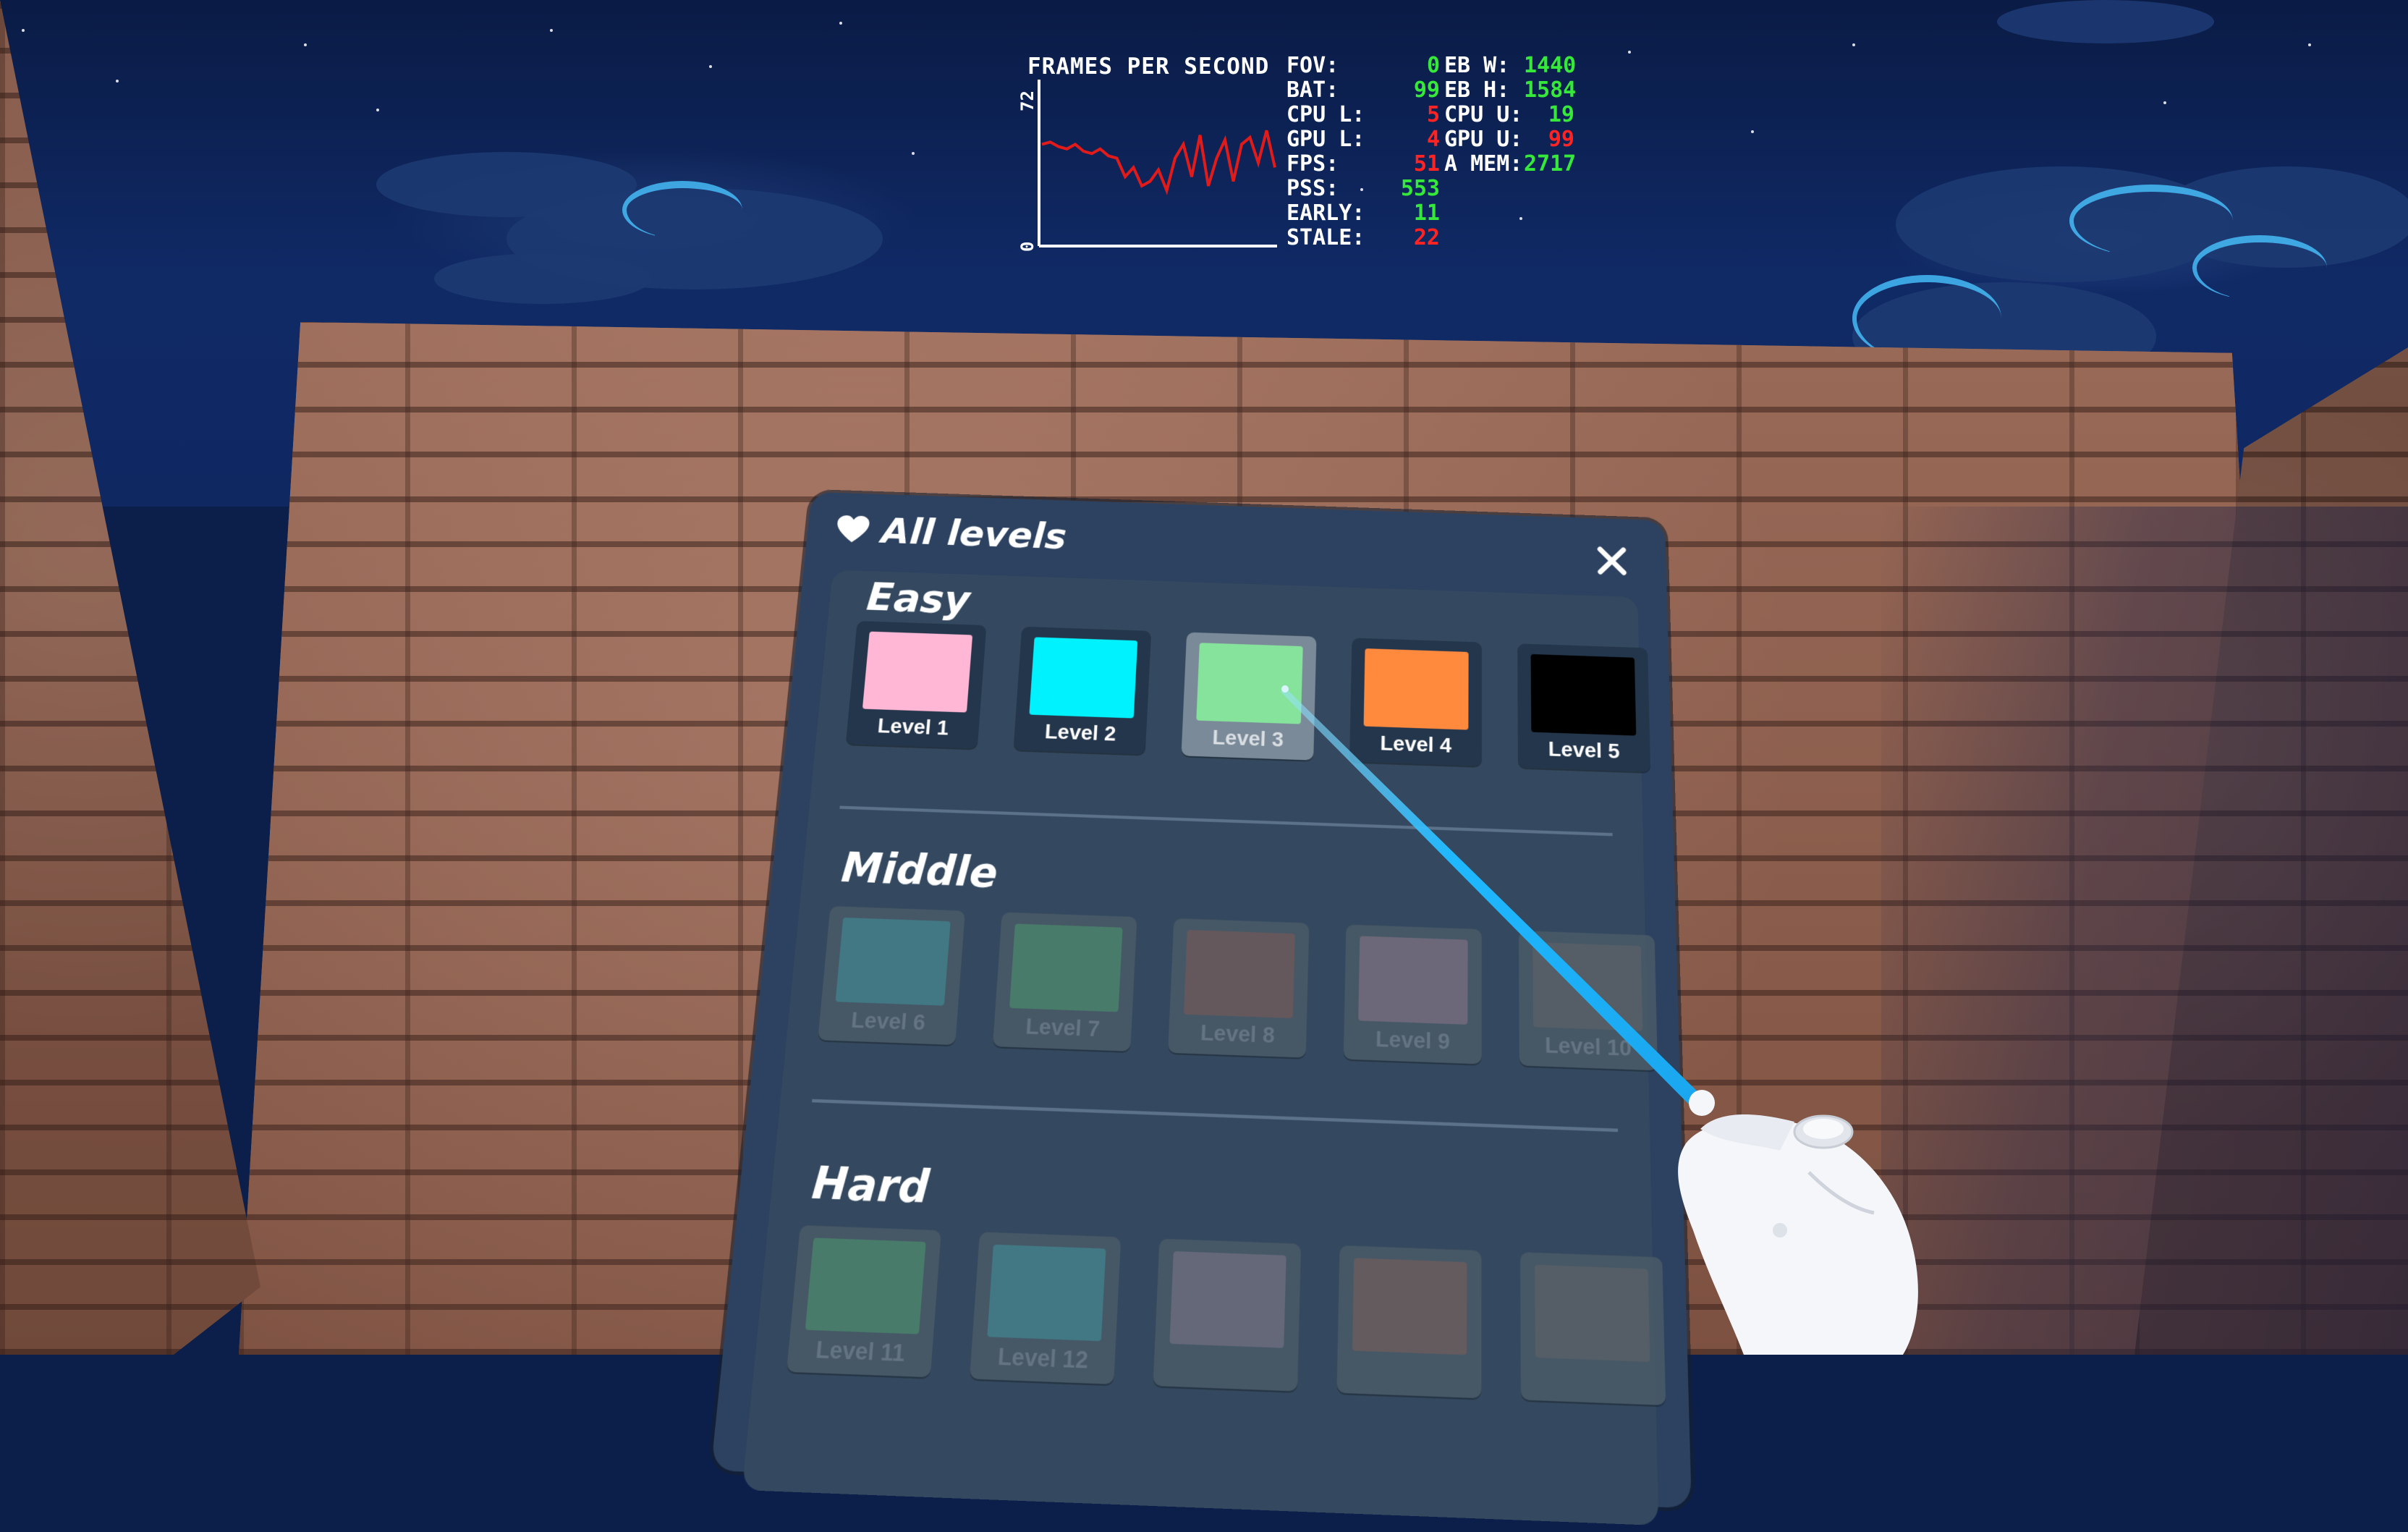 The width and height of the screenshot is (2408, 1532). What do you see at coordinates (1549, 91) in the screenshot?
I see `hud-stat-value: 1584` at bounding box center [1549, 91].